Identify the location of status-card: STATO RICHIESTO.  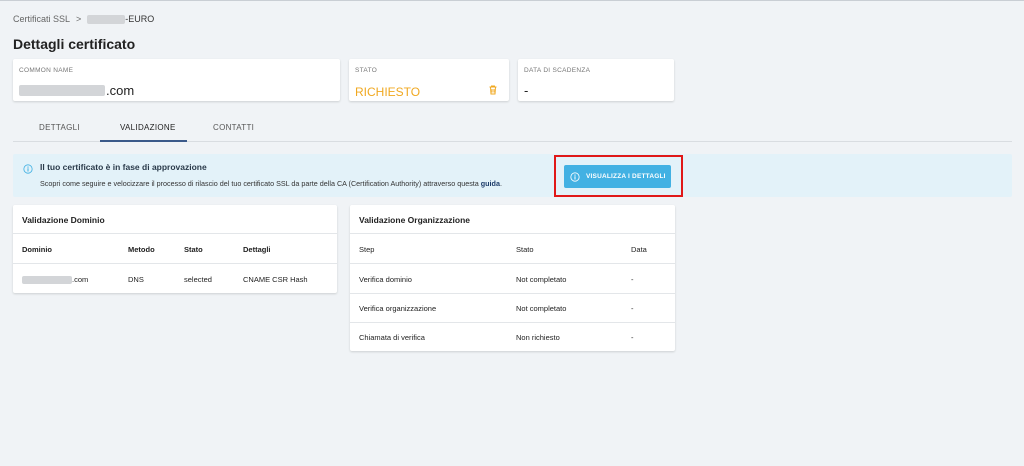
(429, 80).